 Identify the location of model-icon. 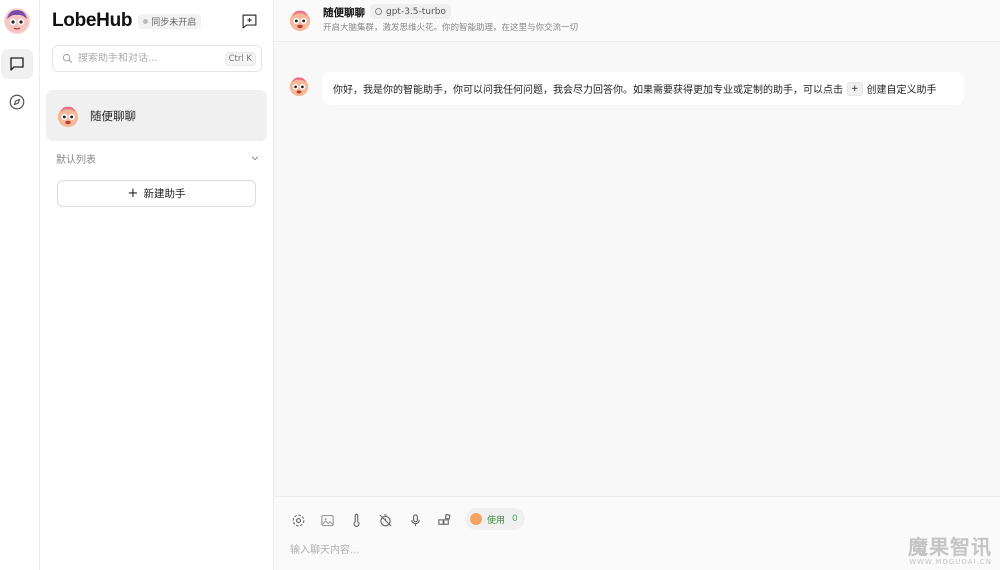
(378, 11).